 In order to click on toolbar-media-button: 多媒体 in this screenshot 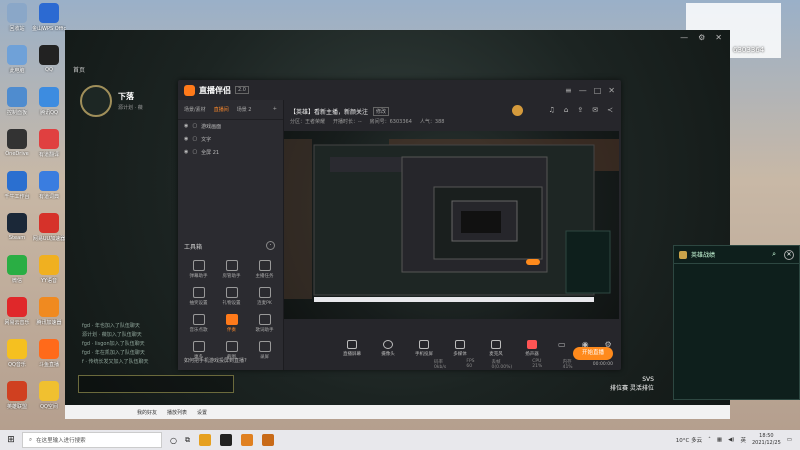, I will do `click(460, 348)`.